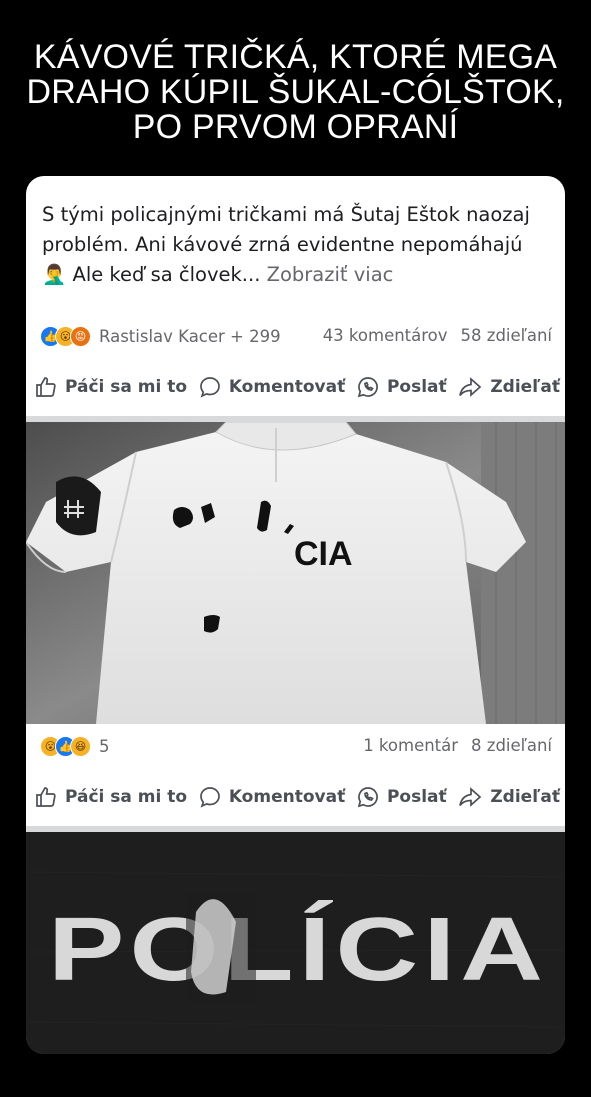 The height and width of the screenshot is (1097, 591). What do you see at coordinates (323, 554) in the screenshot?
I see `shirt-cia-text: CIA` at bounding box center [323, 554].